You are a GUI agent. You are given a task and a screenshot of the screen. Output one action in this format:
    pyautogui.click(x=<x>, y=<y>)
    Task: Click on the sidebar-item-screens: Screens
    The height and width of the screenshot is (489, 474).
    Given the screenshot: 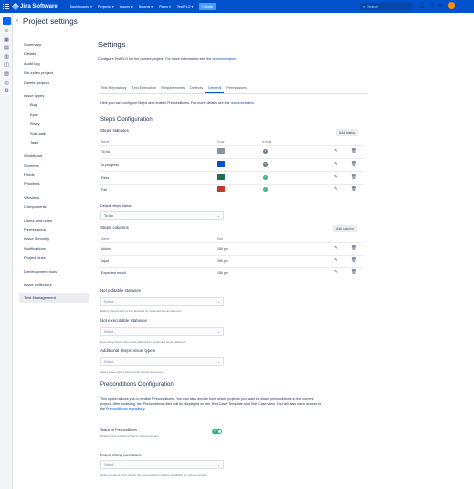 What is the action you would take?
    pyautogui.click(x=54, y=165)
    